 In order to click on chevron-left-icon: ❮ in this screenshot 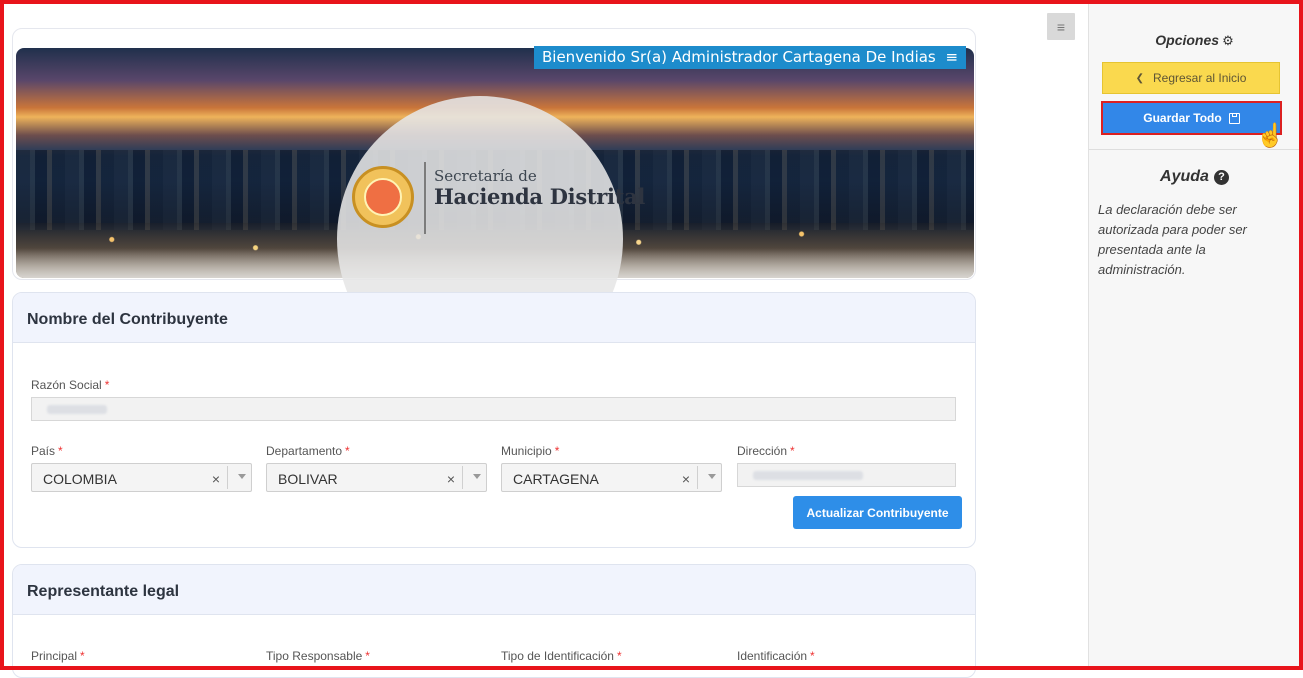, I will do `click(1139, 78)`.